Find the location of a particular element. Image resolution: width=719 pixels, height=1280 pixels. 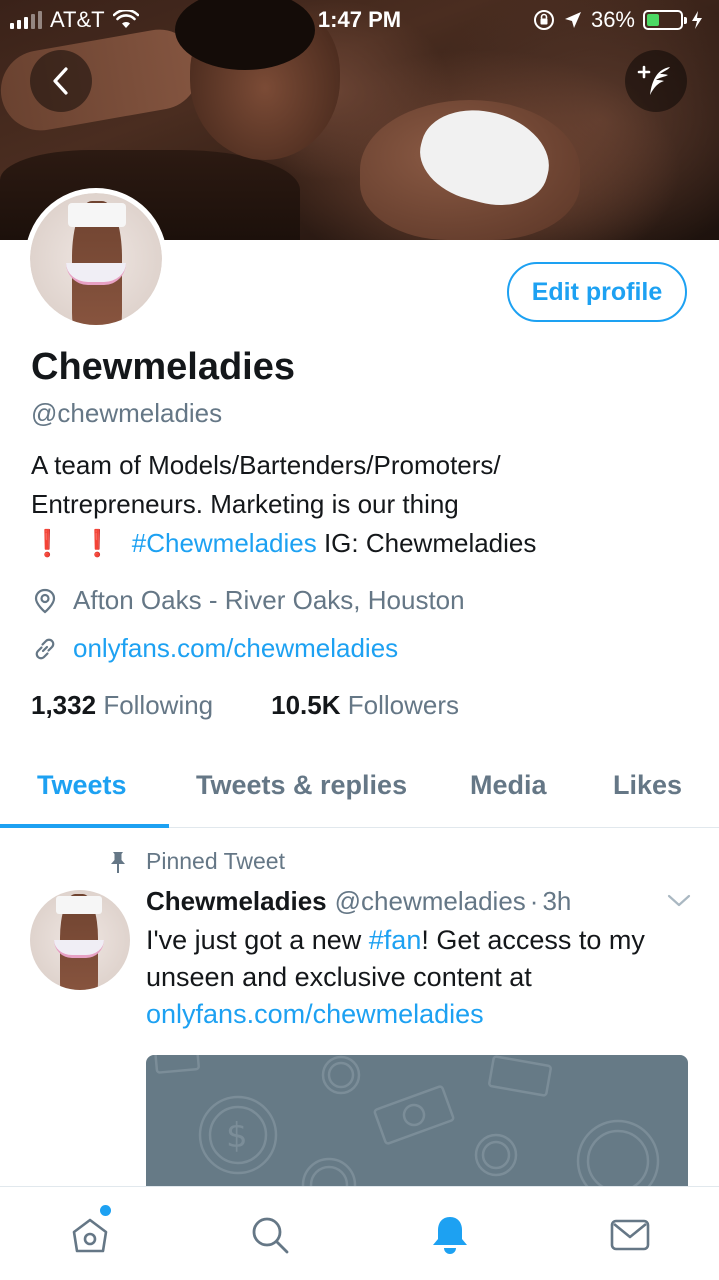

tweet-author-avatar is located at coordinates (80, 940).